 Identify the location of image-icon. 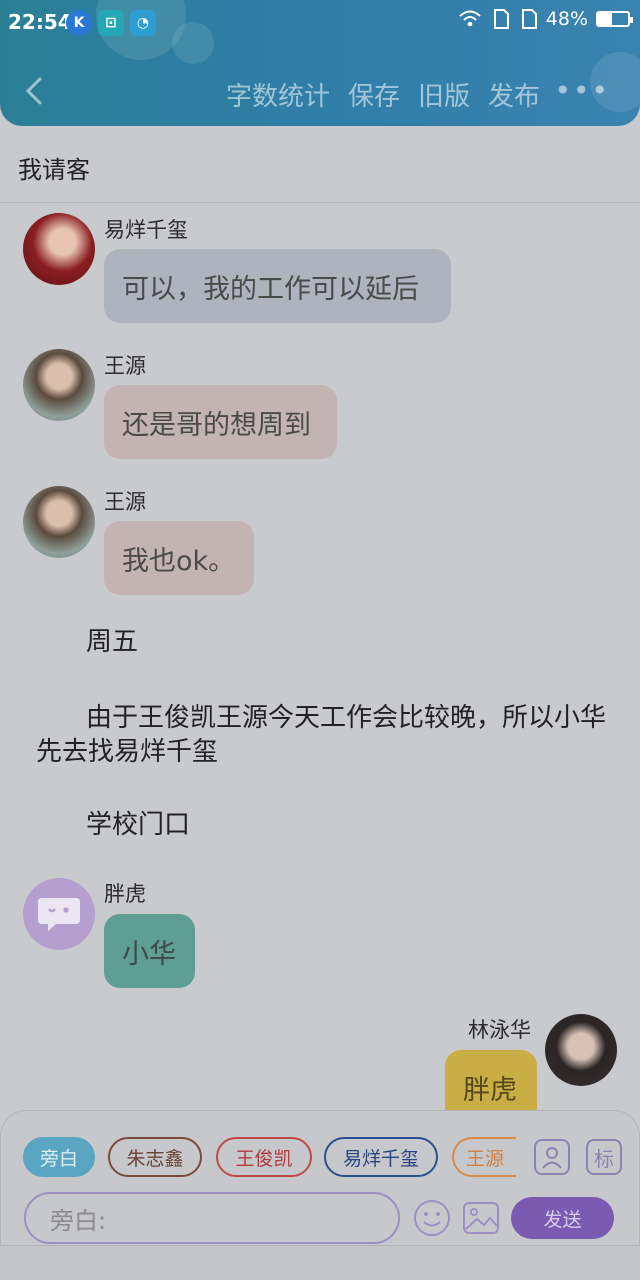
(481, 1218).